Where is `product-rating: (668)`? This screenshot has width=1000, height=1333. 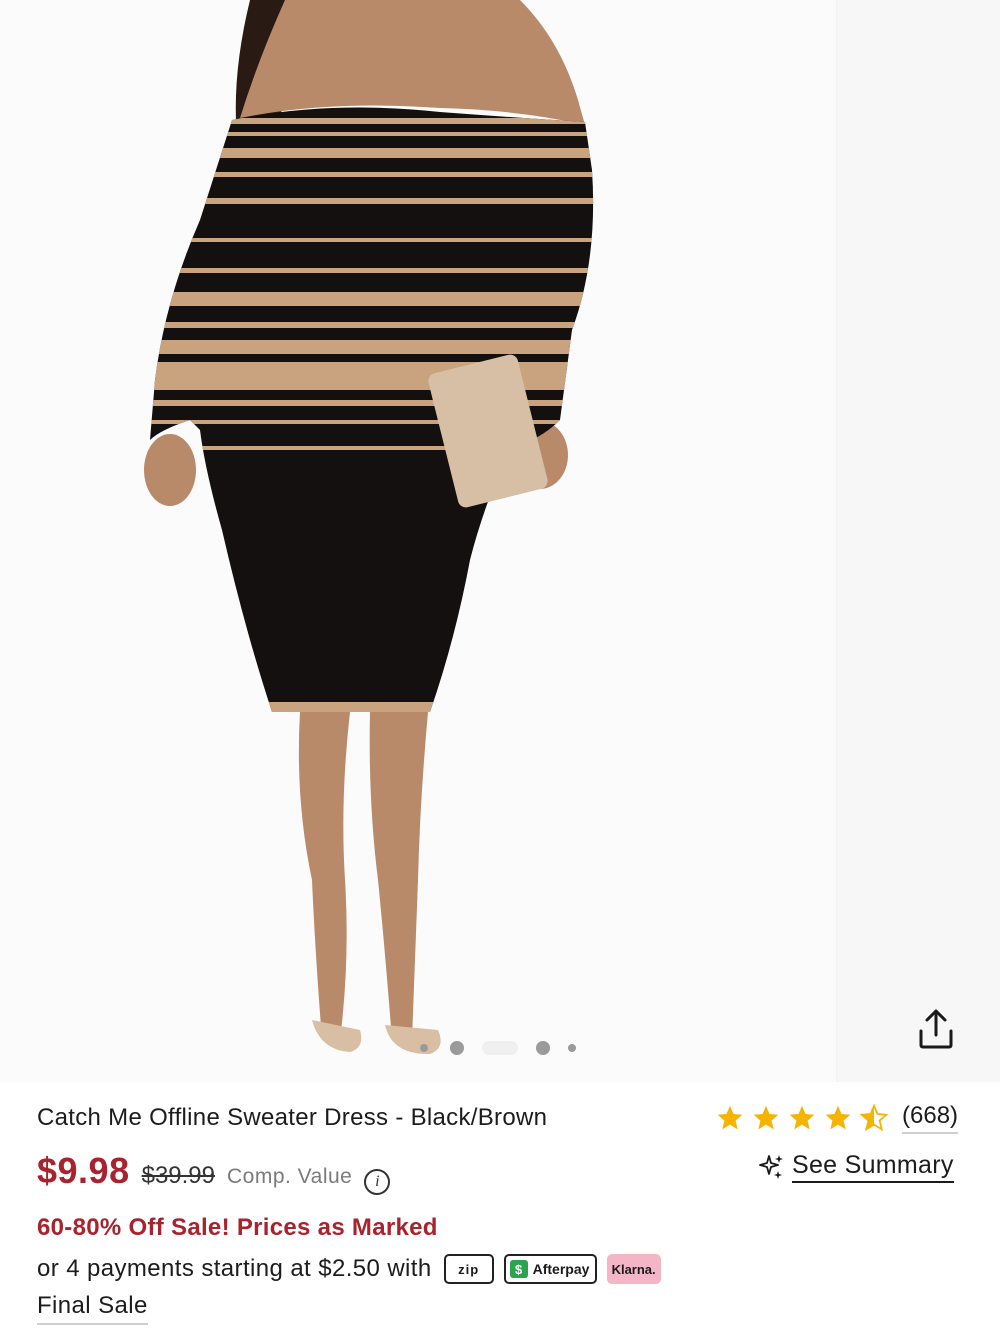
product-rating: (668) is located at coordinates (837, 1118).